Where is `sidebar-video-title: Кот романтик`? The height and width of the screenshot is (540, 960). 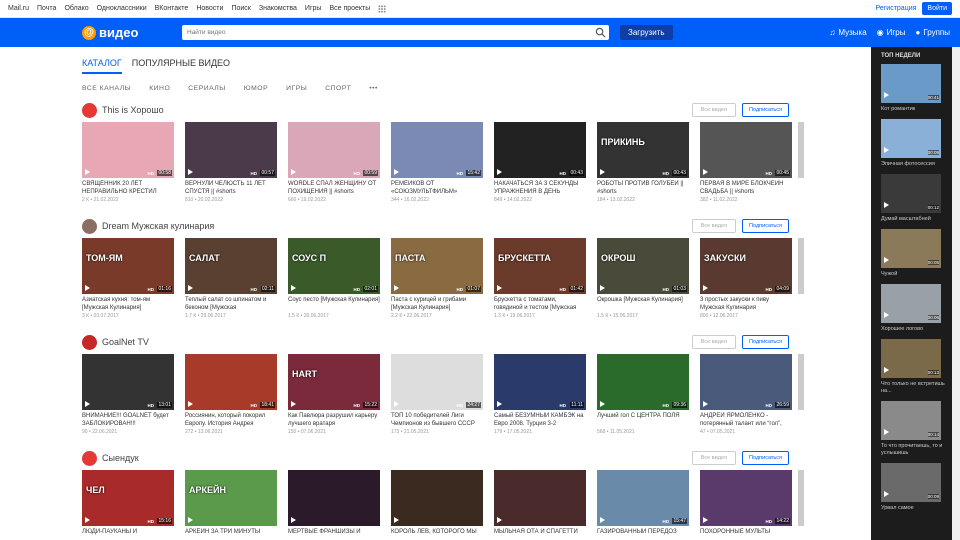
sidebar-video-title: Кот романтик is located at coordinates (915, 109).